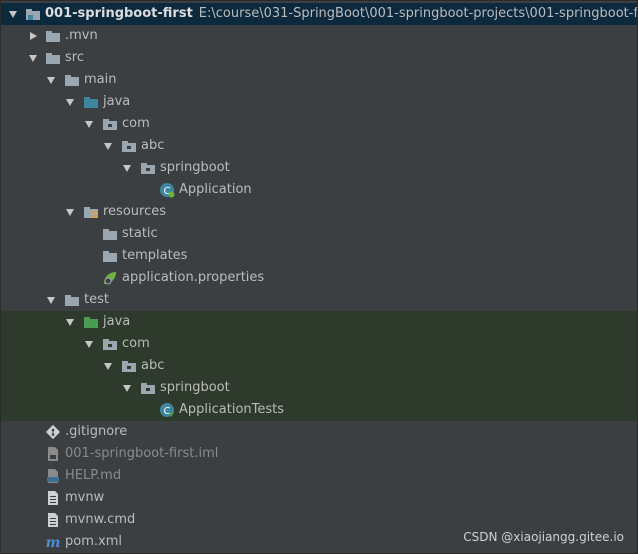 This screenshot has width=638, height=554. What do you see at coordinates (319, 300) in the screenshot?
I see `tree-row-test: test` at bounding box center [319, 300].